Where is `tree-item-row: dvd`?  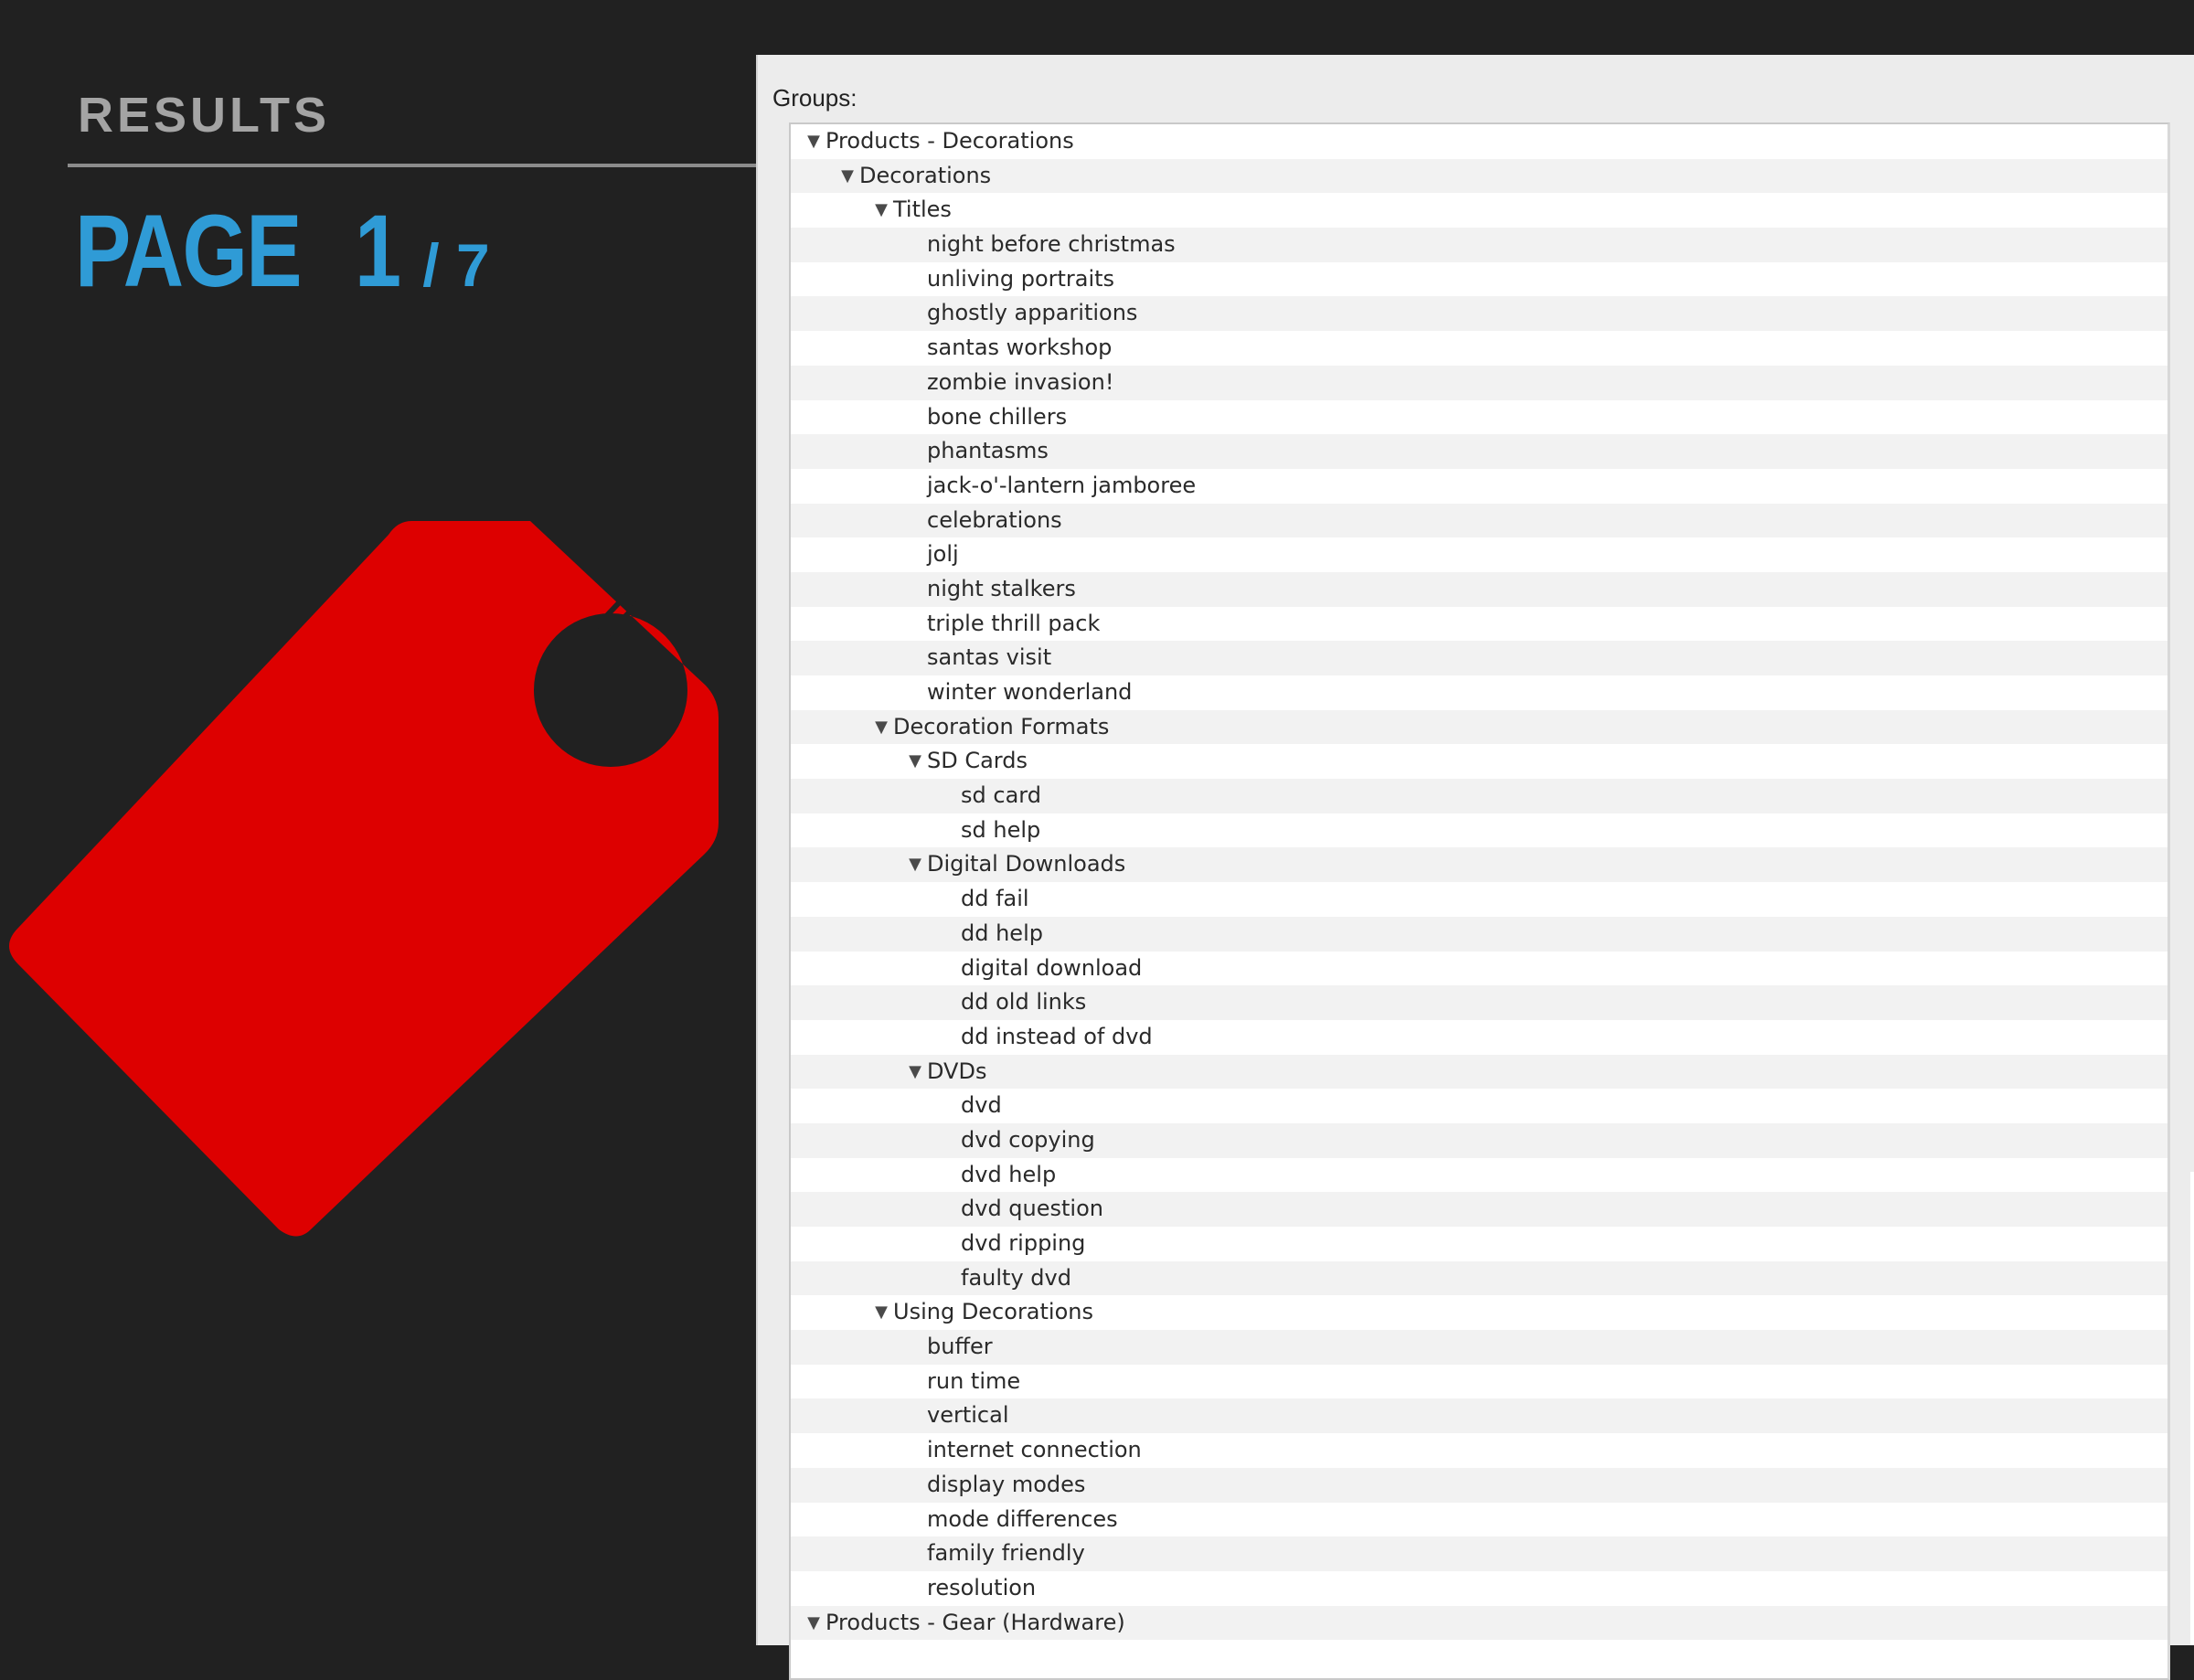
tree-item-row: dvd is located at coordinates (1479, 1106).